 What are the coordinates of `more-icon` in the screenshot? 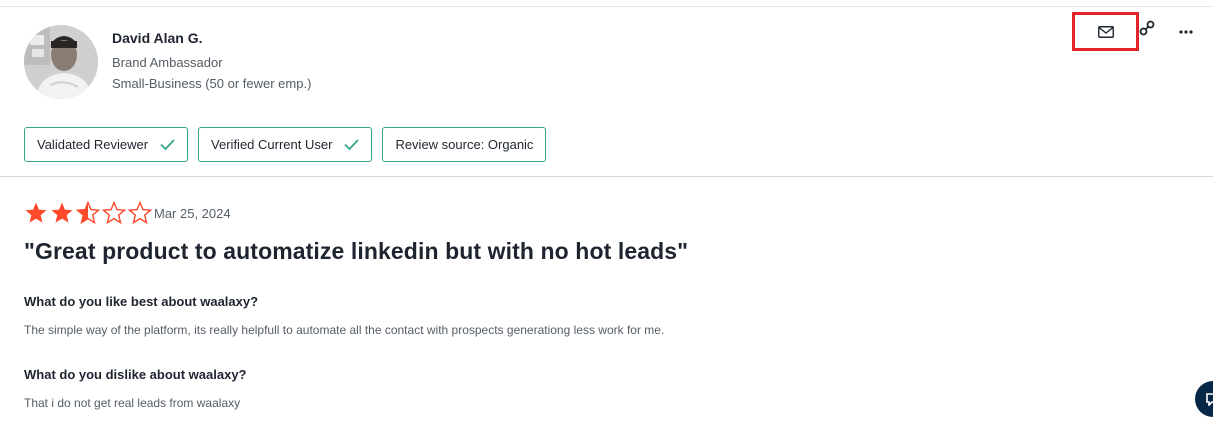 It's located at (1186, 32).